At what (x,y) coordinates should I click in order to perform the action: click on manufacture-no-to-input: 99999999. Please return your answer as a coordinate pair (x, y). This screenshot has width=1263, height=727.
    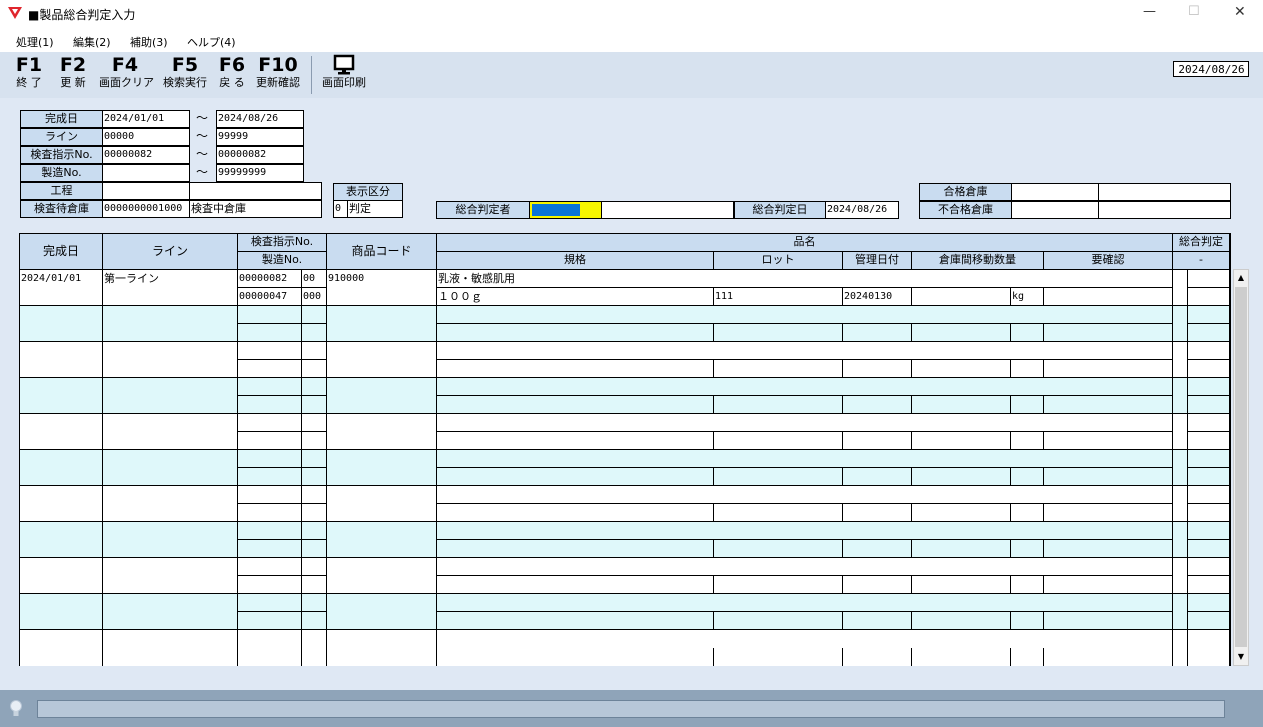
    Looking at the image, I should click on (260, 173).